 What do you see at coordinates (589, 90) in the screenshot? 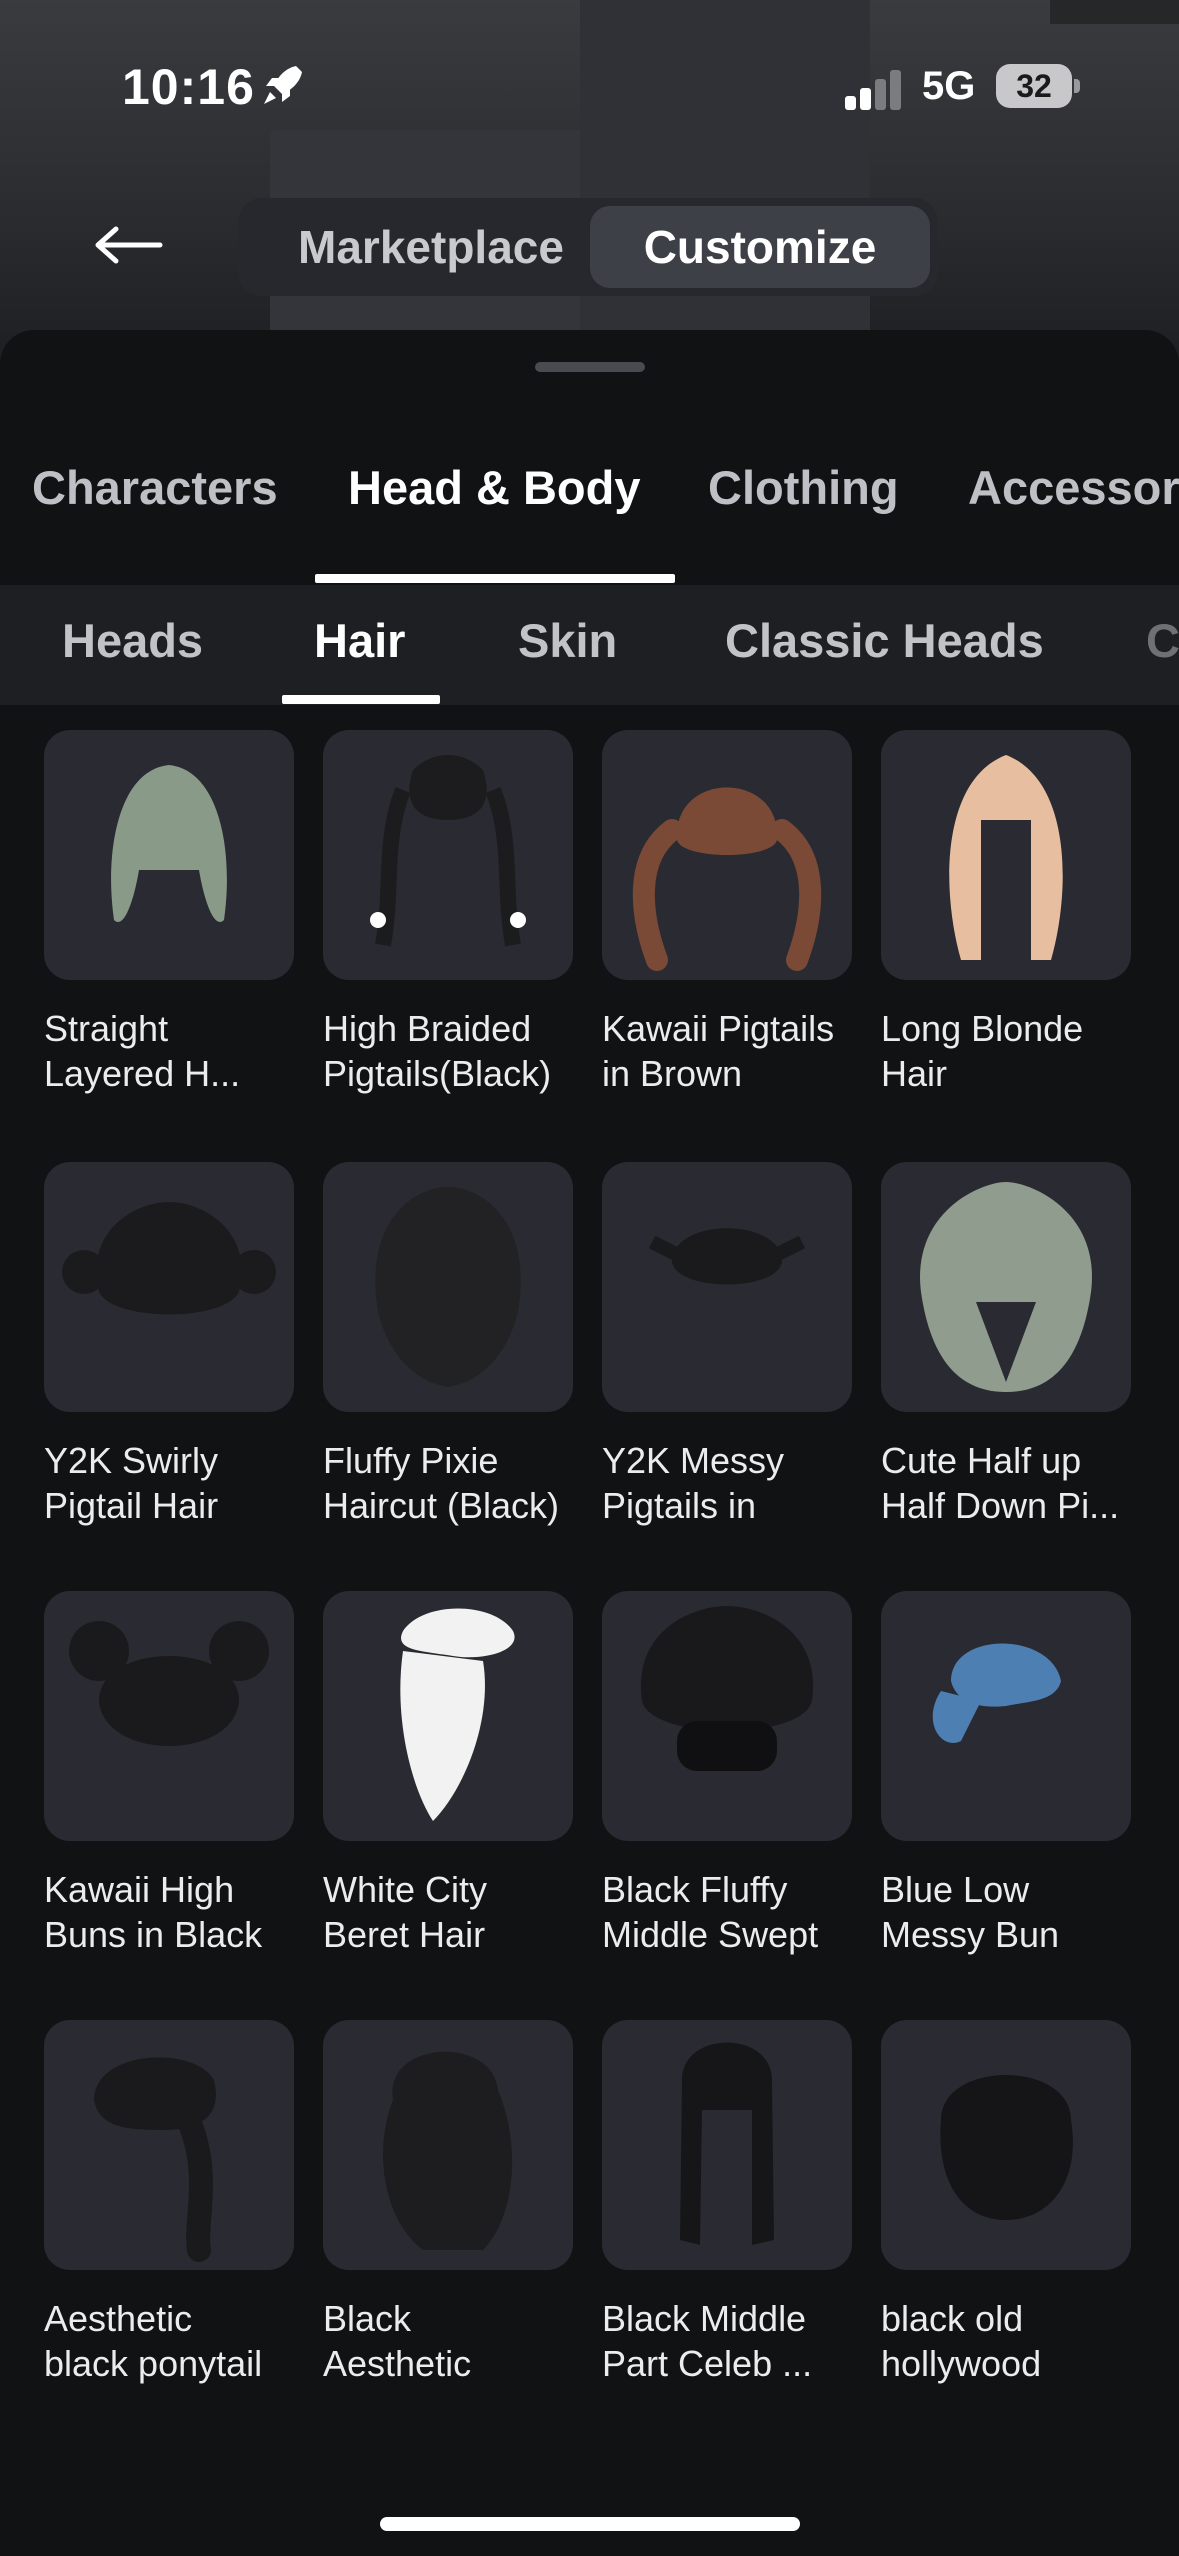
I see `status-bar: 10:16 5G 32` at bounding box center [589, 90].